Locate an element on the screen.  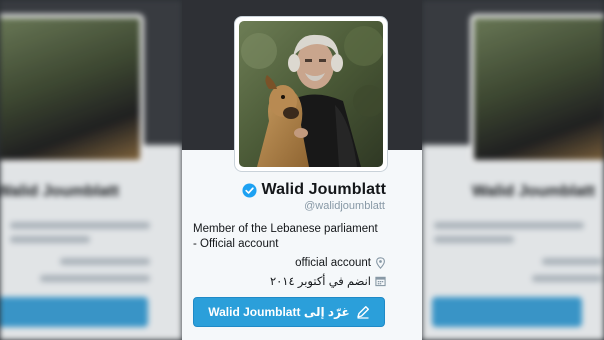
location-pin-icon is located at coordinates (380, 263).